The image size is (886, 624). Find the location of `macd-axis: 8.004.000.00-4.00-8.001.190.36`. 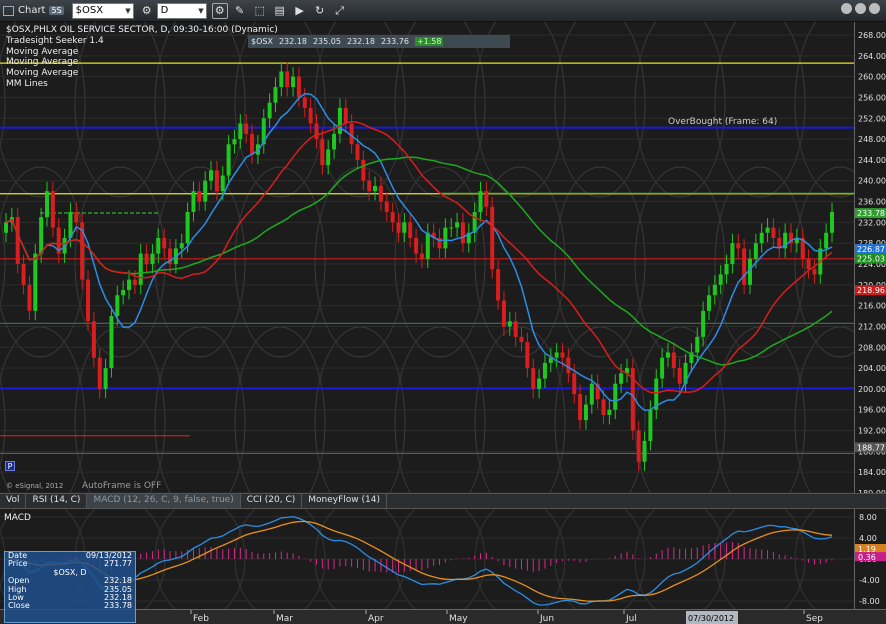

macd-axis: 8.004.000.00-4.00-8.001.190.36 is located at coordinates (870, 559).